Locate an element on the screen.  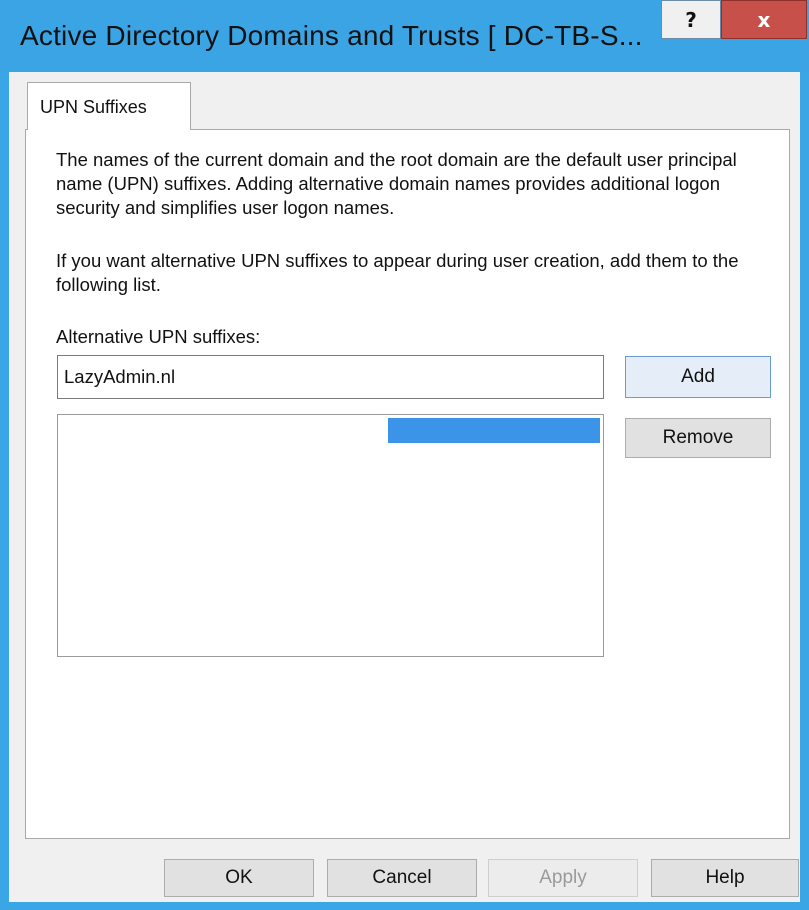
ok-button: OK is located at coordinates (239, 878).